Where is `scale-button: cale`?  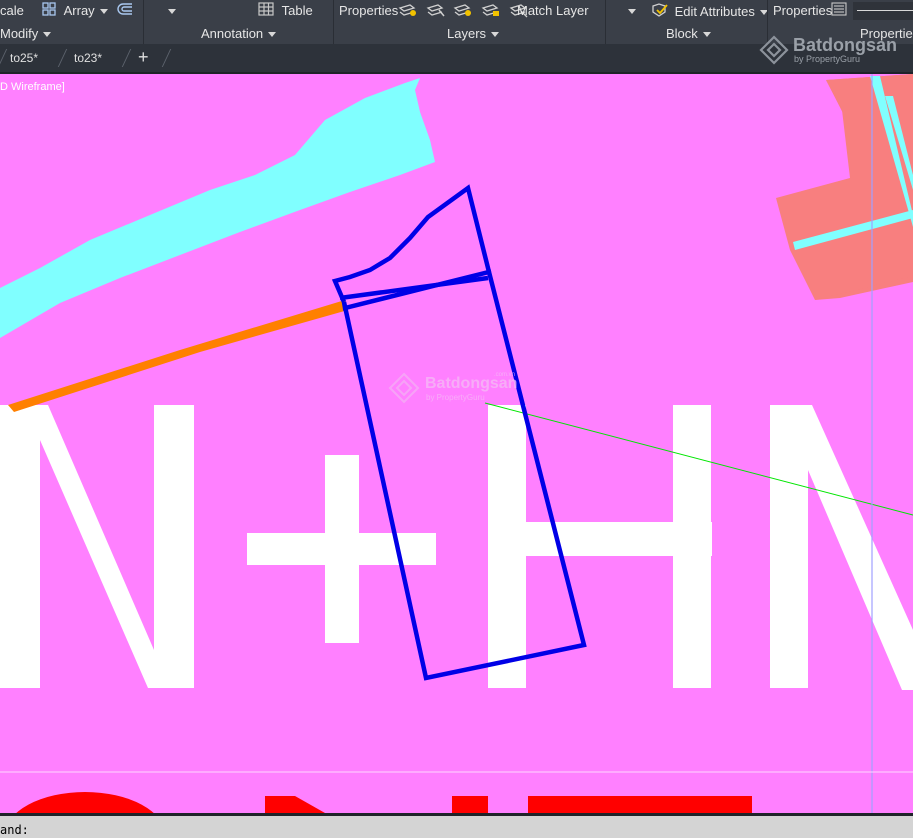
scale-button: cale is located at coordinates (12, 11).